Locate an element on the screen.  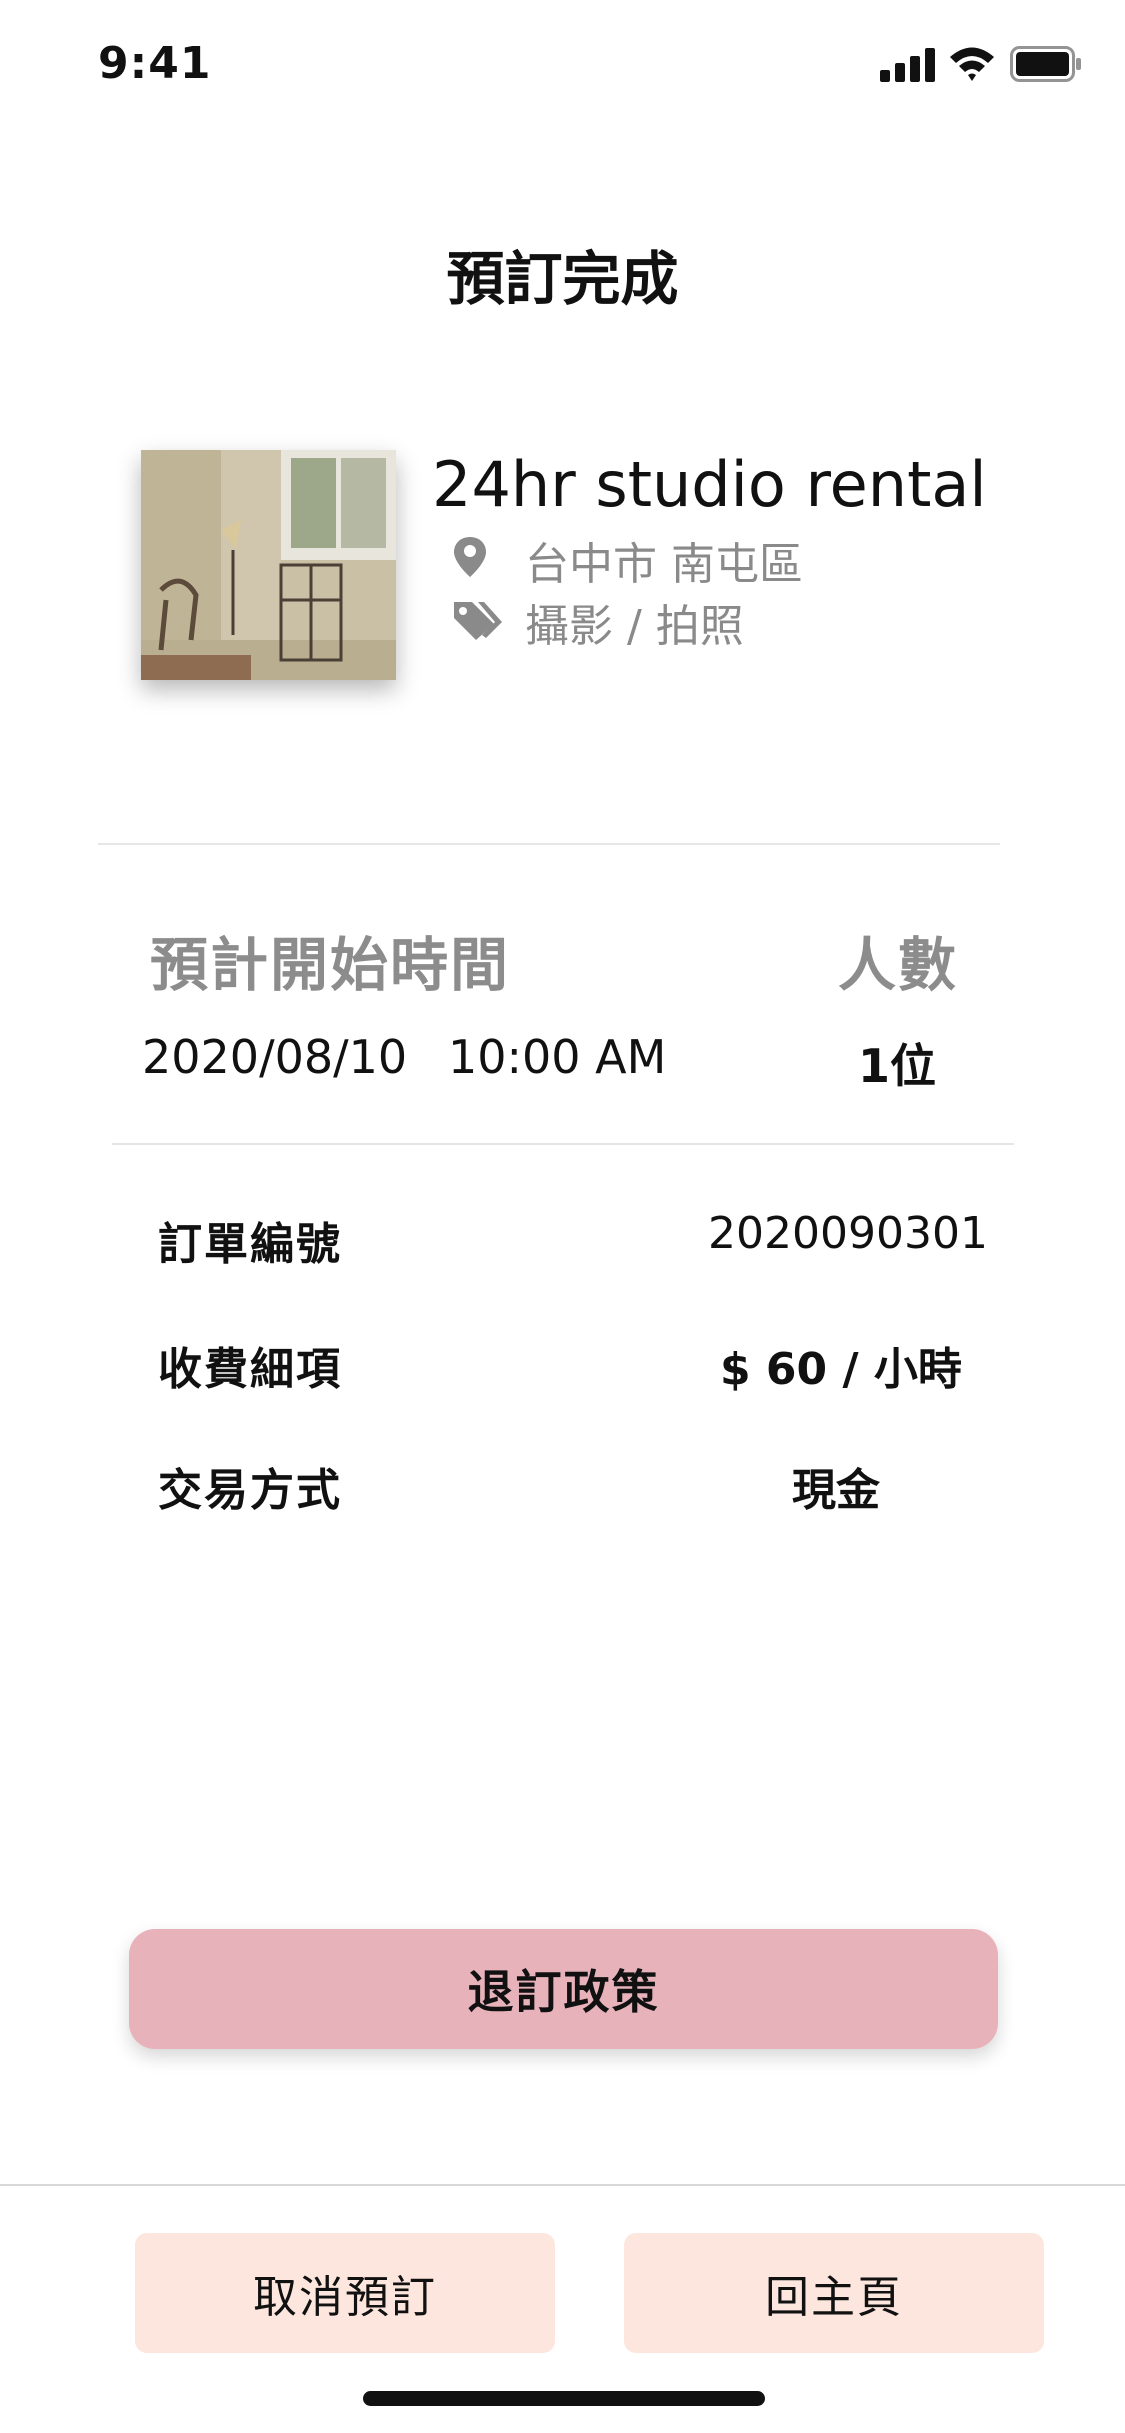
order-number-label: 訂單編號 is located at coordinates (250, 1244).